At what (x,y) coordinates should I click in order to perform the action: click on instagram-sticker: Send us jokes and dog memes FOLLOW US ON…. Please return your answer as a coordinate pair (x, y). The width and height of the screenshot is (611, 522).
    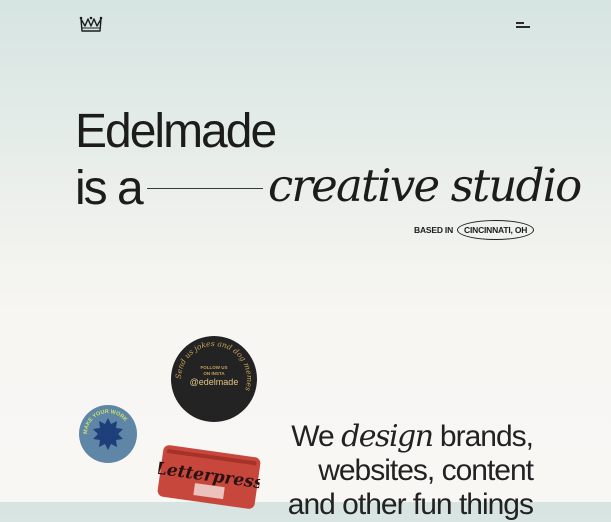
    Looking at the image, I should click on (214, 379).